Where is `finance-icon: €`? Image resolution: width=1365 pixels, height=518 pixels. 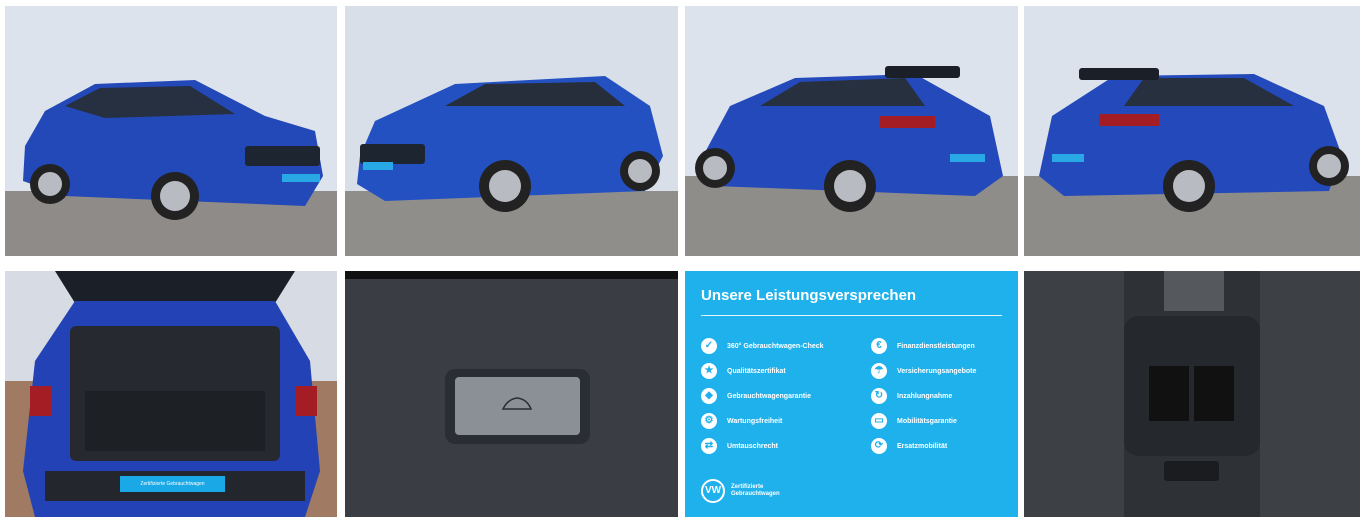 finance-icon: € is located at coordinates (879, 346).